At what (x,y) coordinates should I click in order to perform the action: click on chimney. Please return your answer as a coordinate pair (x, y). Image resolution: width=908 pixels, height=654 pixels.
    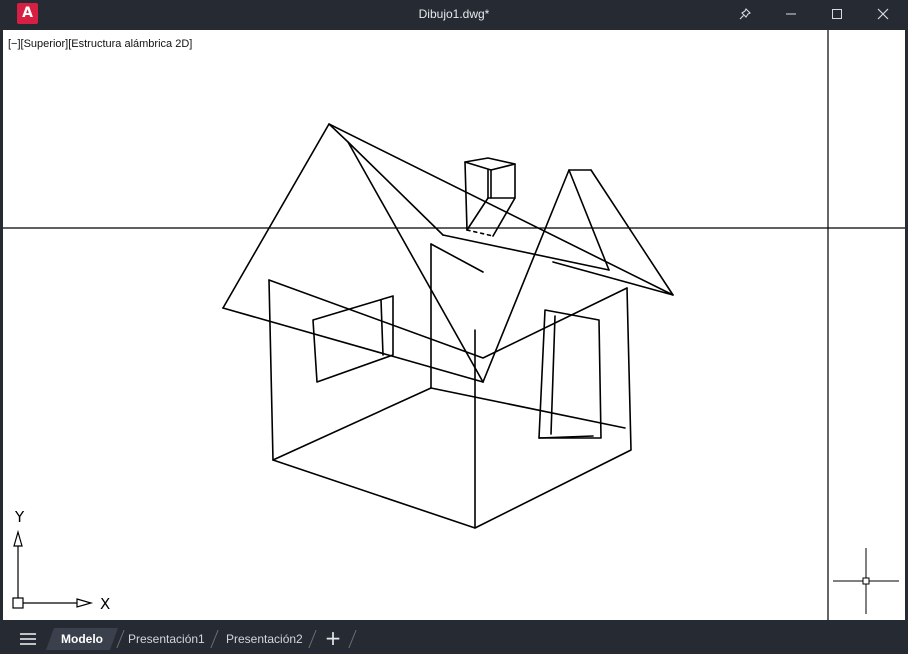
    Looking at the image, I should click on (490, 197).